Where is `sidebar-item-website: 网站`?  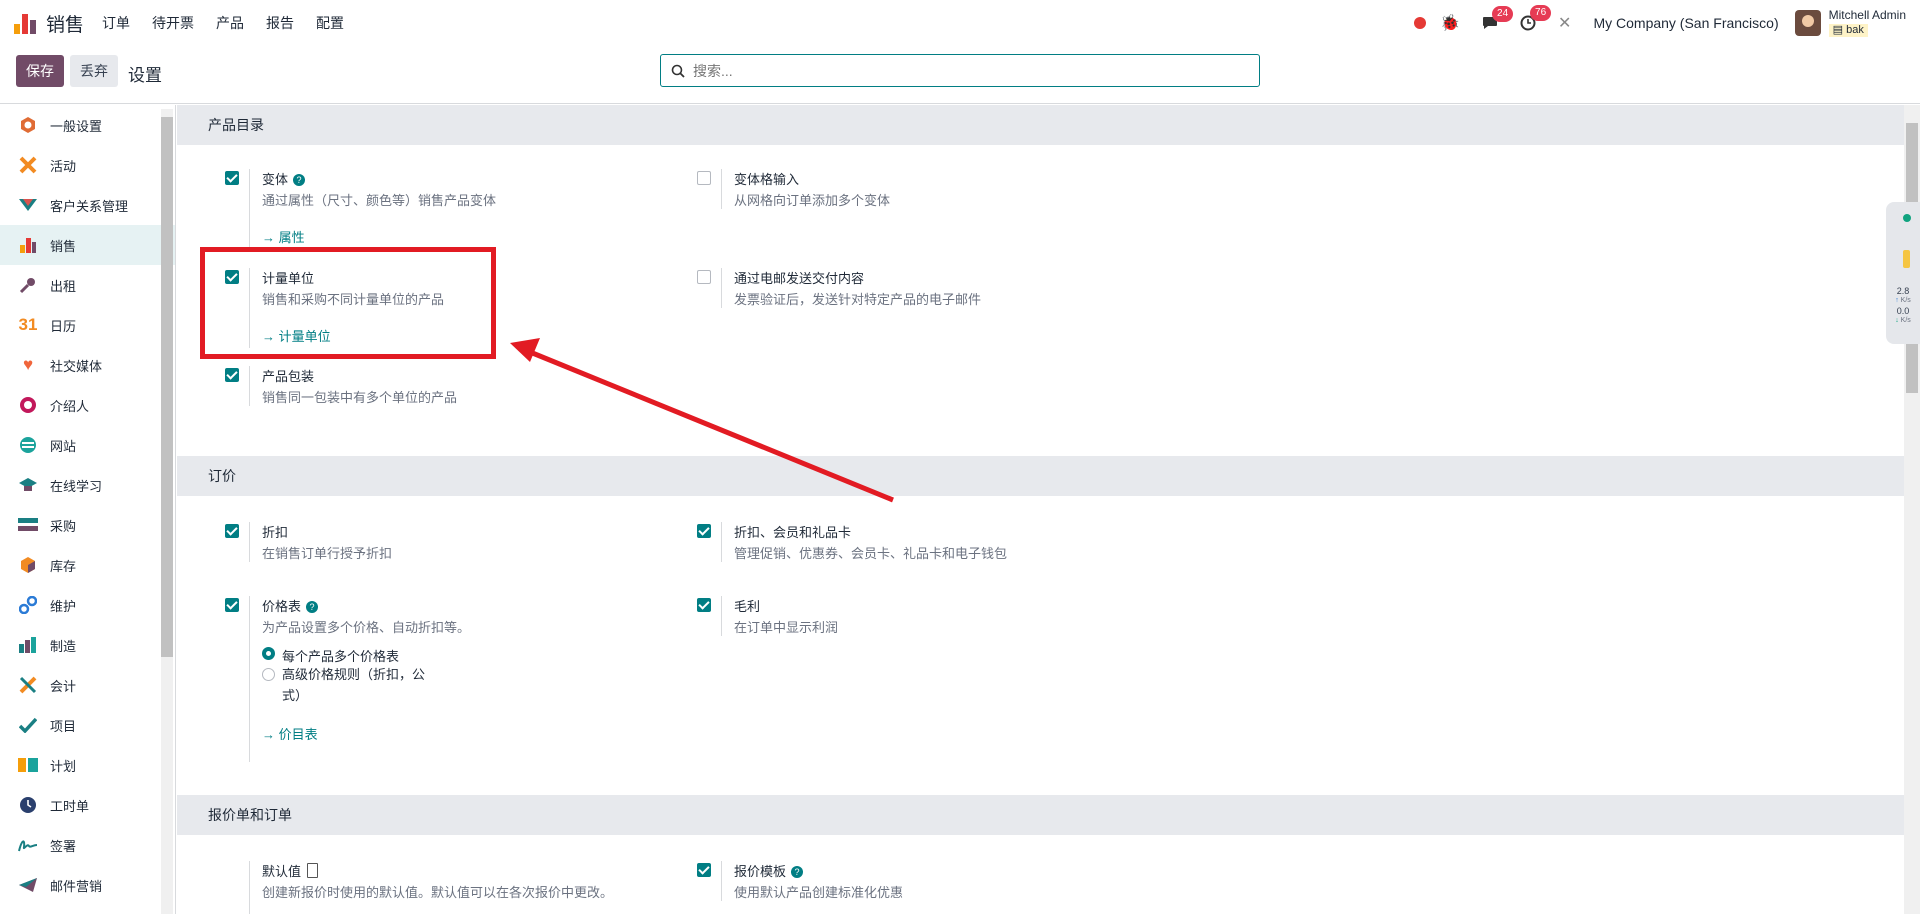
sidebar-item-website: 网站 is located at coordinates (87, 445).